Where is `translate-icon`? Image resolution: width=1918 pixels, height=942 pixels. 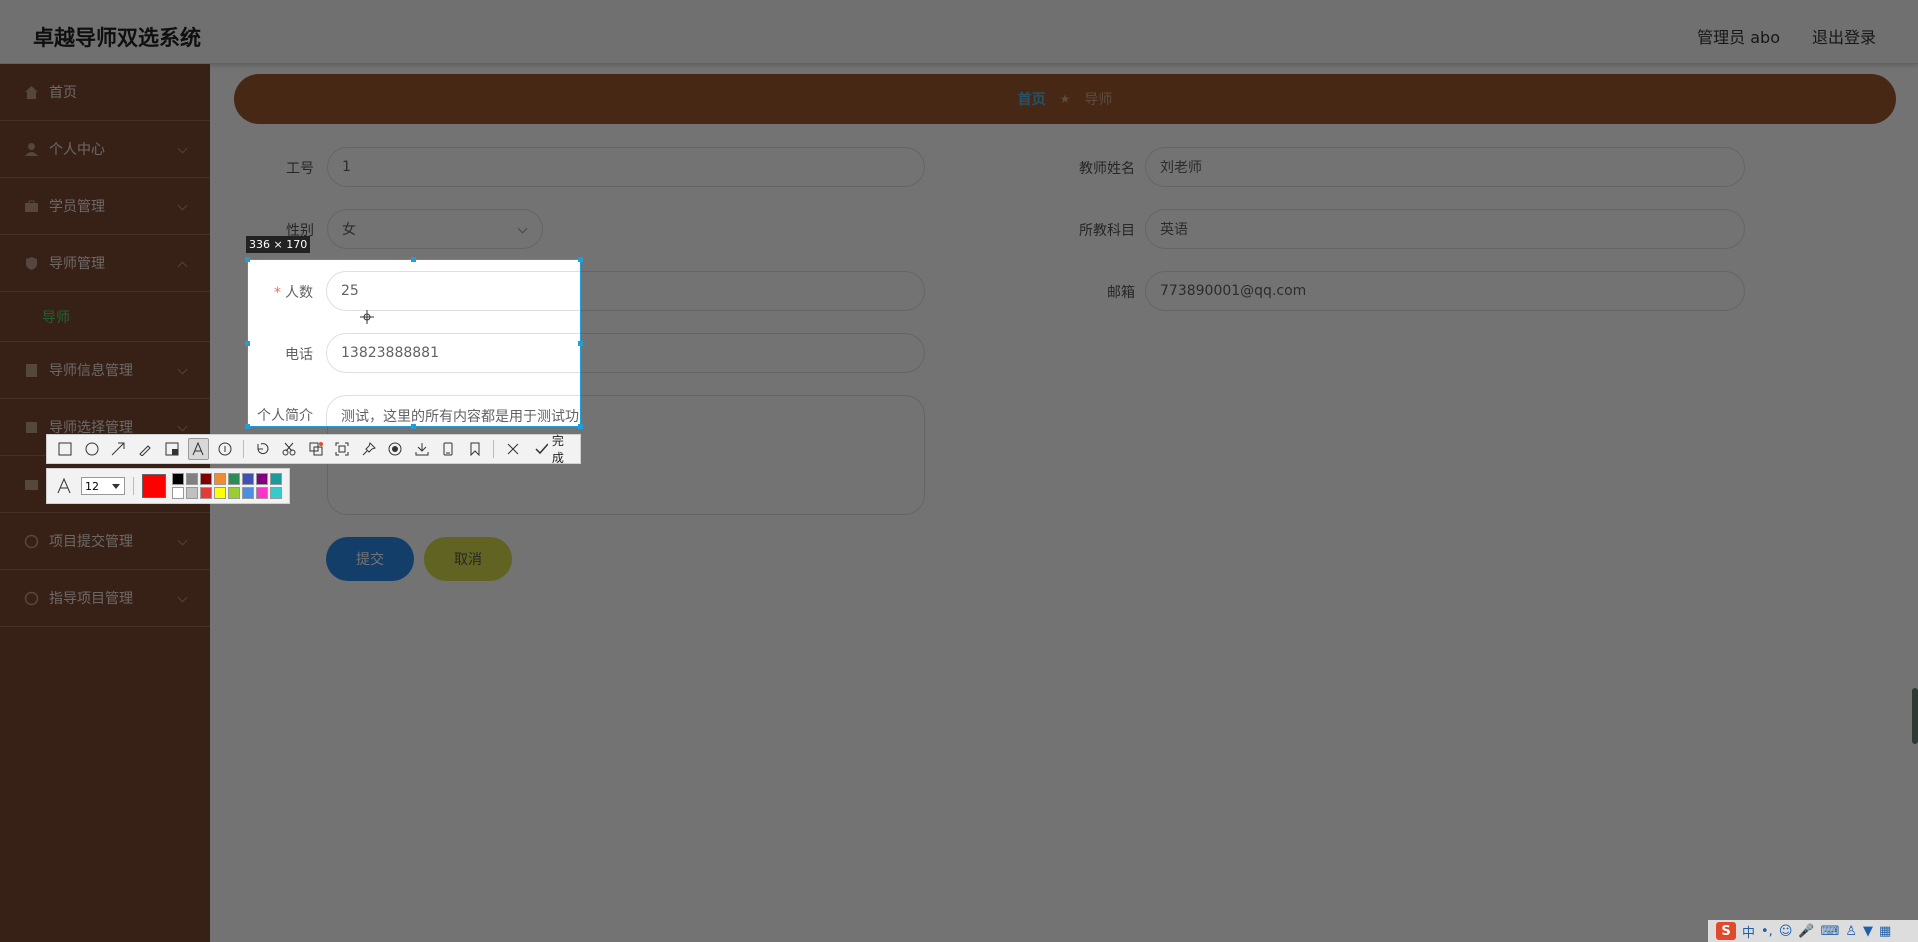 translate-icon is located at coordinates (315, 449).